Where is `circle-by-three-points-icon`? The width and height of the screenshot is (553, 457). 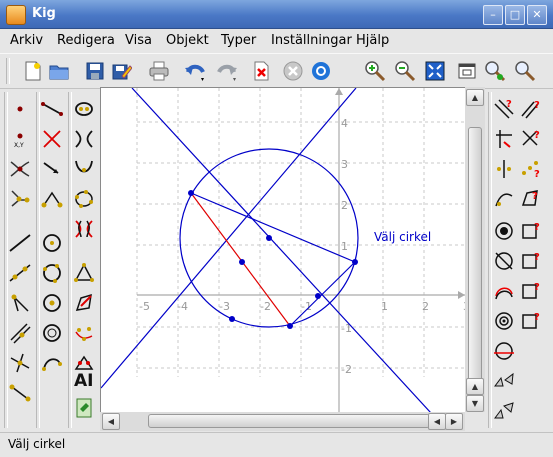
circle-by-three-points-icon is located at coordinates (52, 273).